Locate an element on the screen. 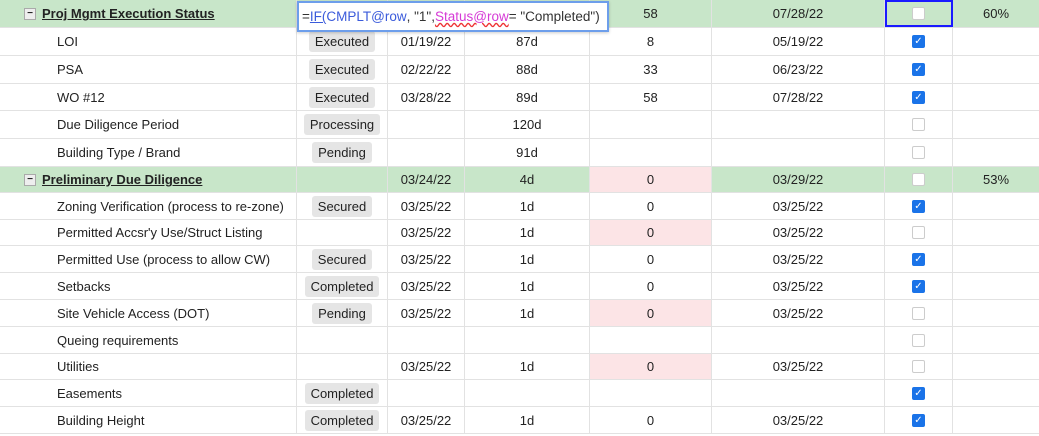 The width and height of the screenshot is (1039, 436). table-row: WO #12 Executed 03/28/22 89d 58 07/28/22 ✓ is located at coordinates (519, 97).